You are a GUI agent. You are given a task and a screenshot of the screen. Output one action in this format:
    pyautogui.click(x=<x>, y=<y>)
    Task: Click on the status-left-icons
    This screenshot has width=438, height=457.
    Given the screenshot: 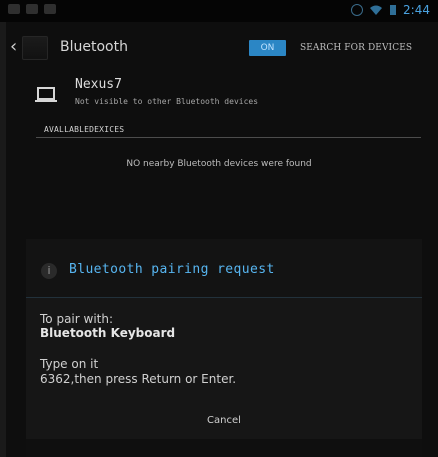 What is the action you would take?
    pyautogui.click(x=32, y=9)
    